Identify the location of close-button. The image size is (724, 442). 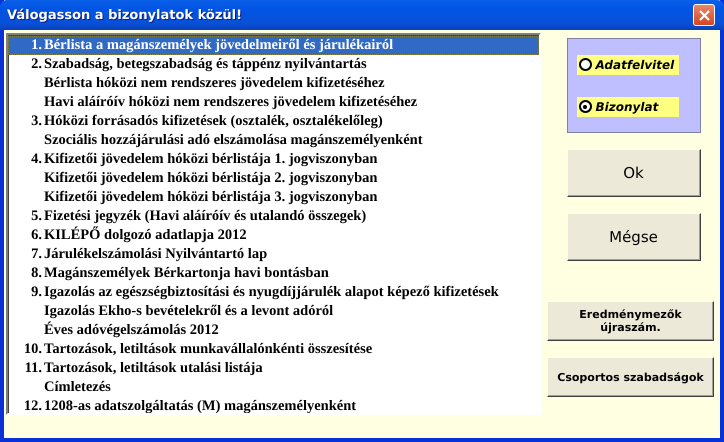
(704, 15).